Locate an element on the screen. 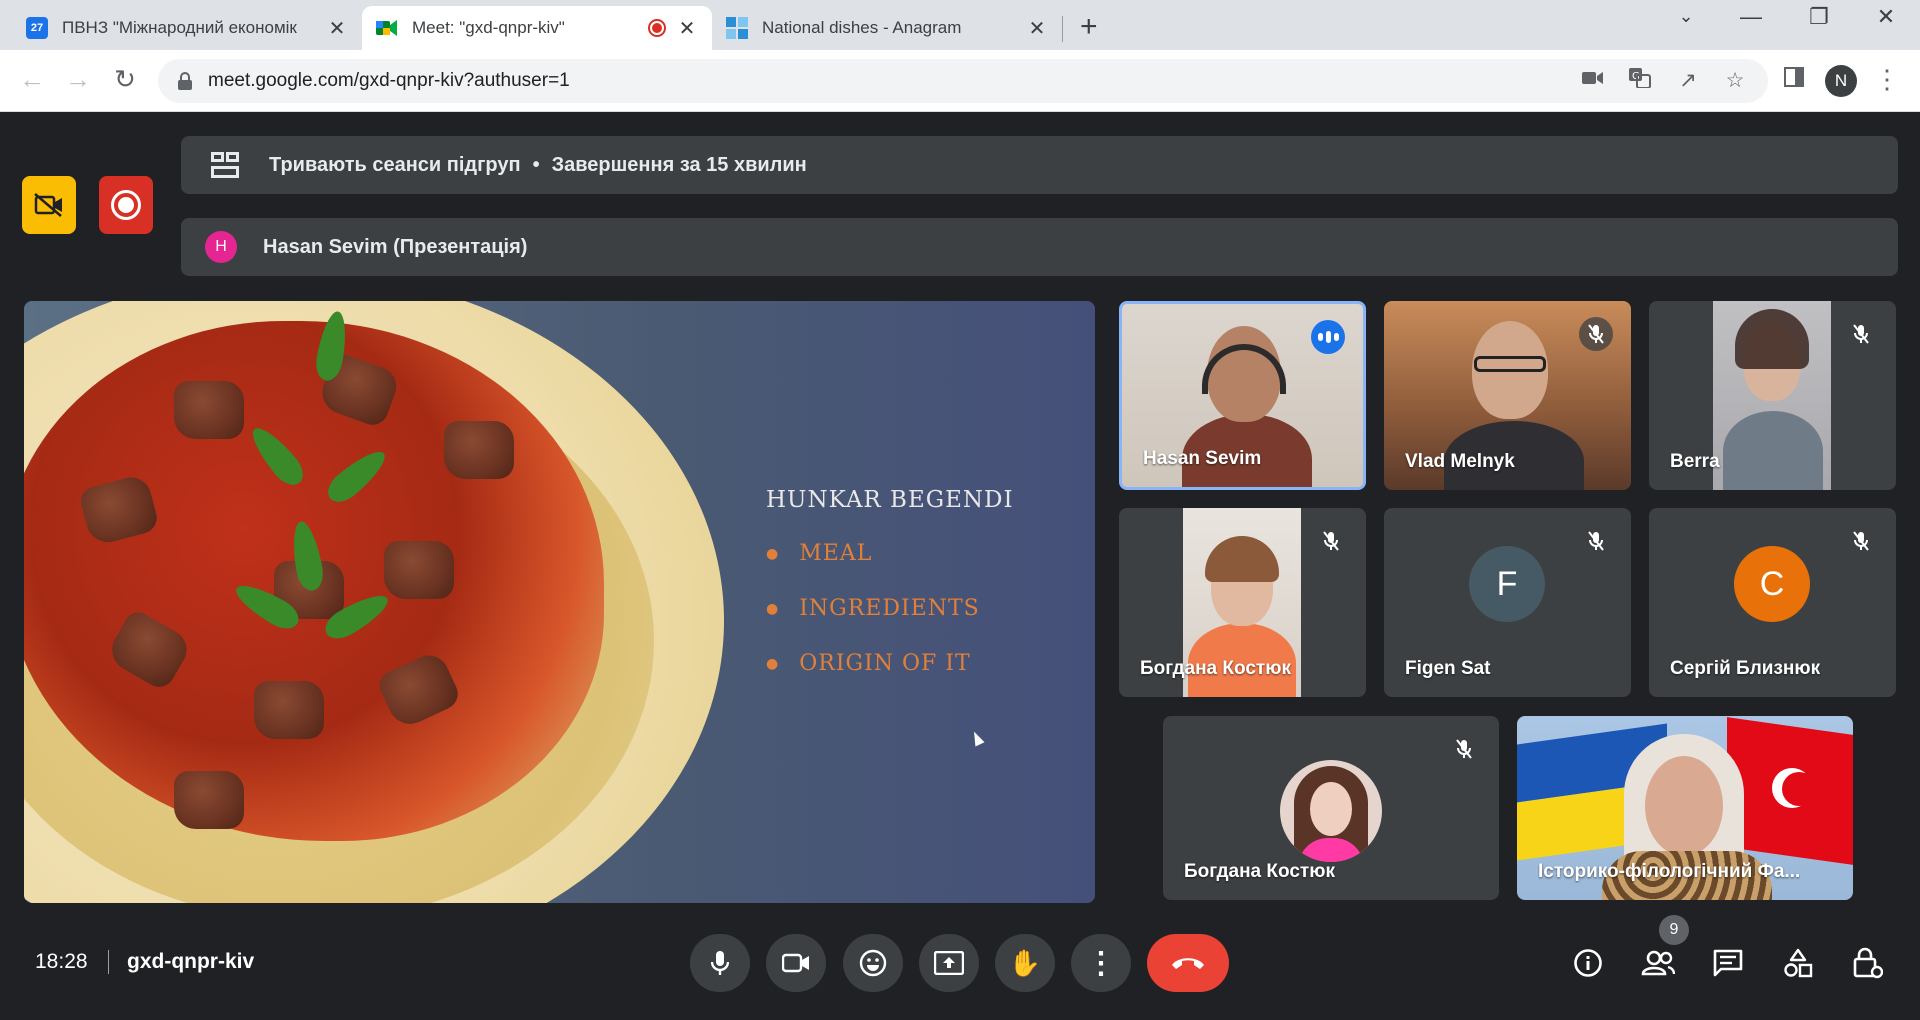 The width and height of the screenshot is (1920, 1020). recording-badge is located at coordinates (126, 205).